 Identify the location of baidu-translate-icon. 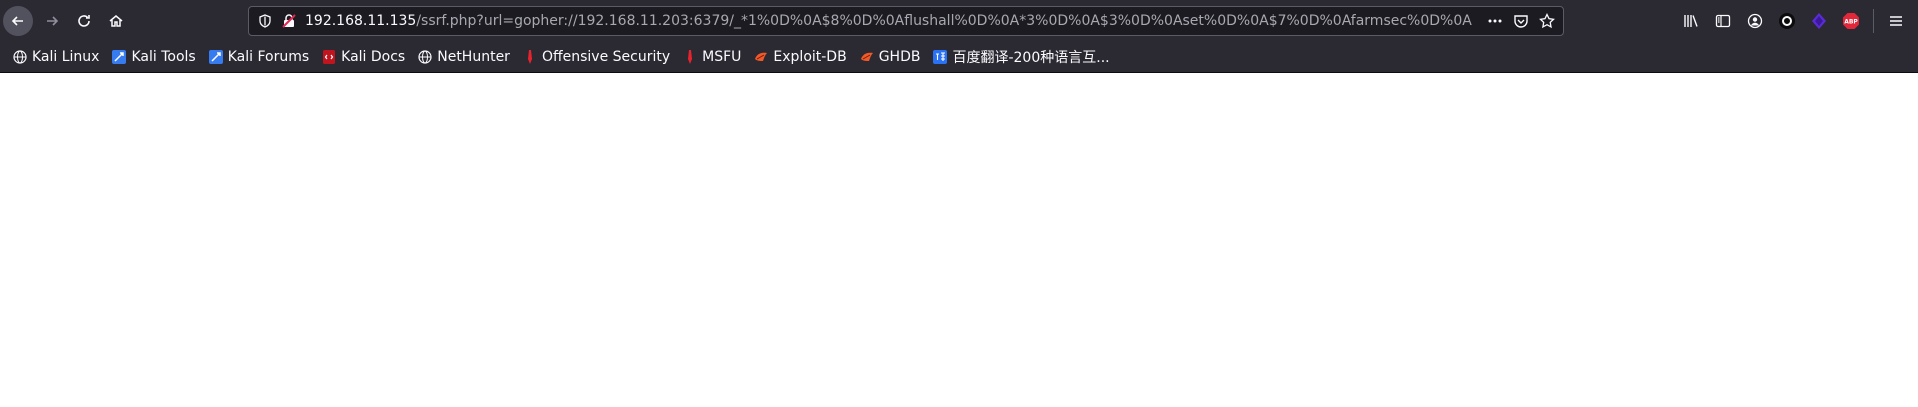
(940, 57).